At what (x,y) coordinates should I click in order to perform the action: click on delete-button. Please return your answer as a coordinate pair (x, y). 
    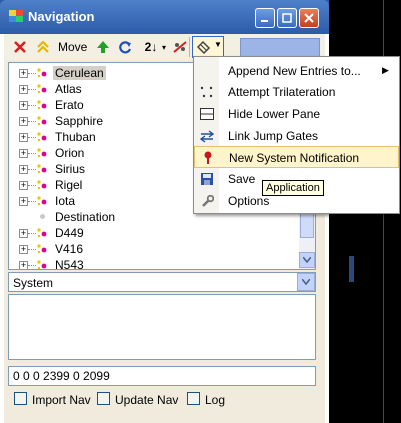
    Looking at the image, I should click on (20, 47).